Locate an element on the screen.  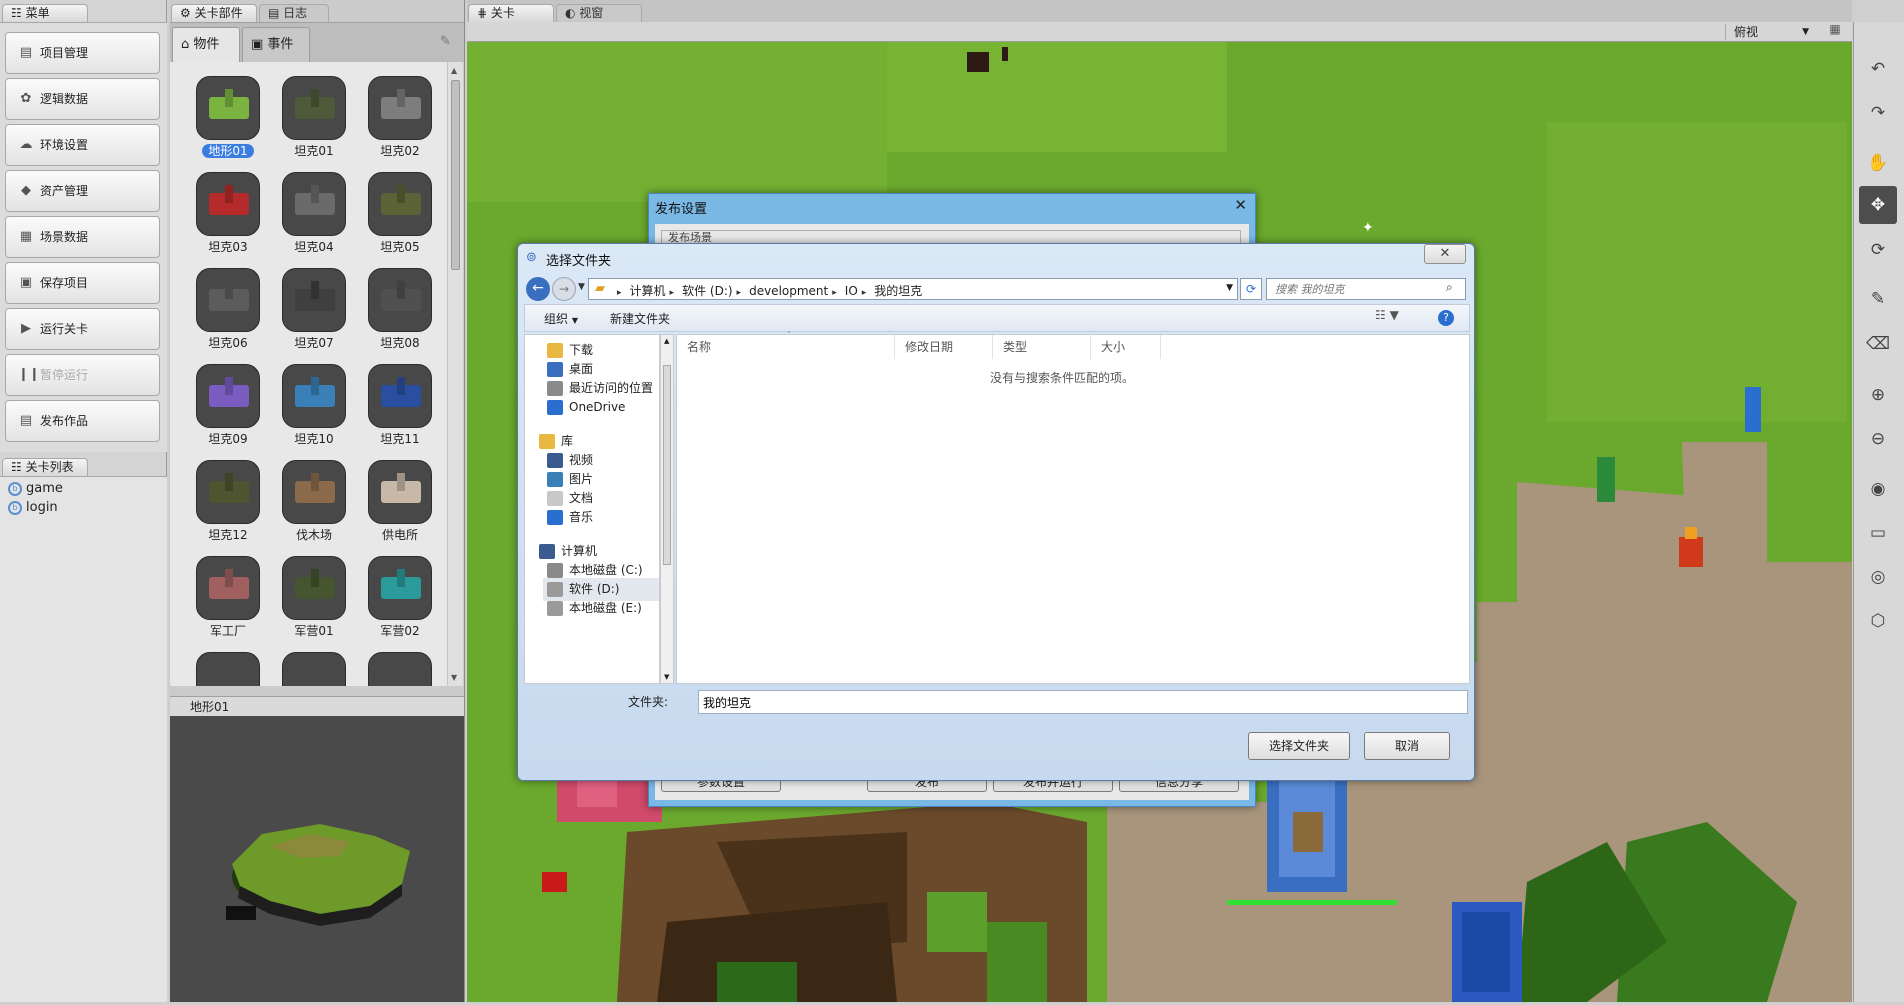
asset-item: 坦克04 is located at coordinates (314, 218).